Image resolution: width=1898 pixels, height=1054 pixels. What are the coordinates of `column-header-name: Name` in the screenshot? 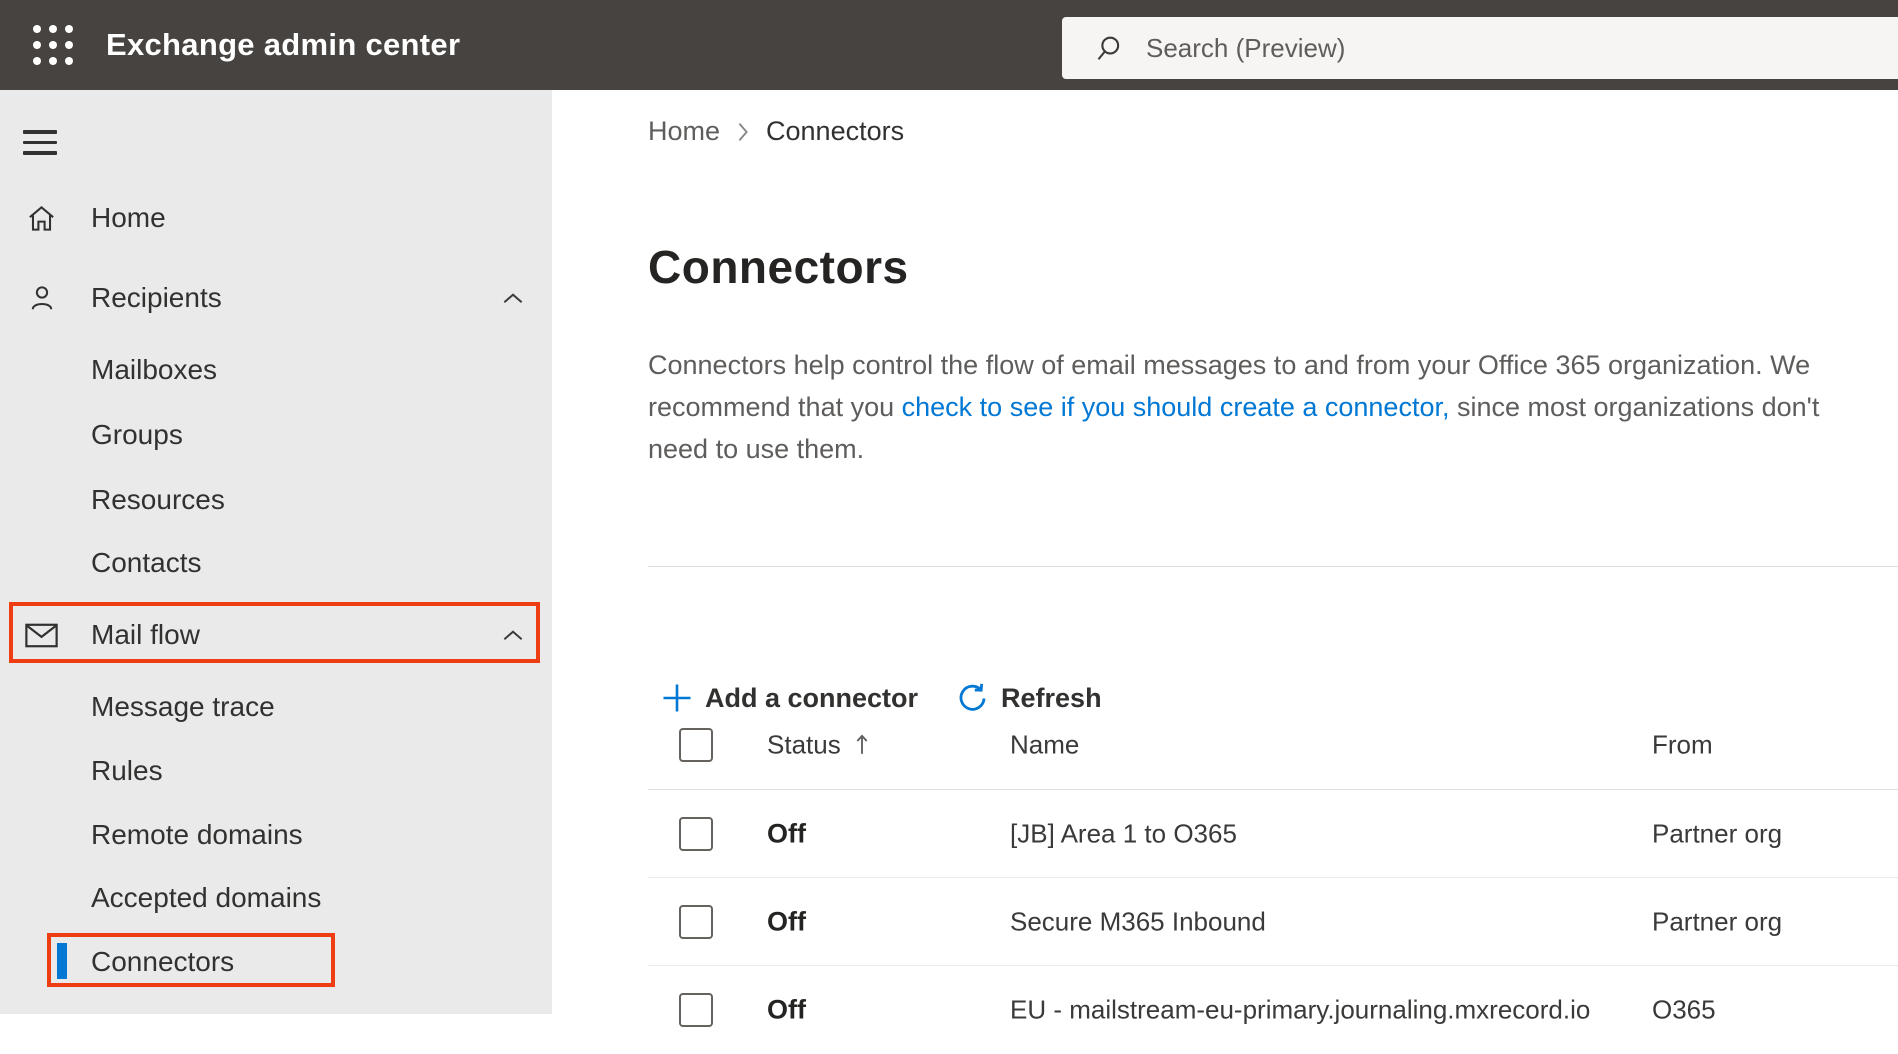 It's located at (1044, 744).